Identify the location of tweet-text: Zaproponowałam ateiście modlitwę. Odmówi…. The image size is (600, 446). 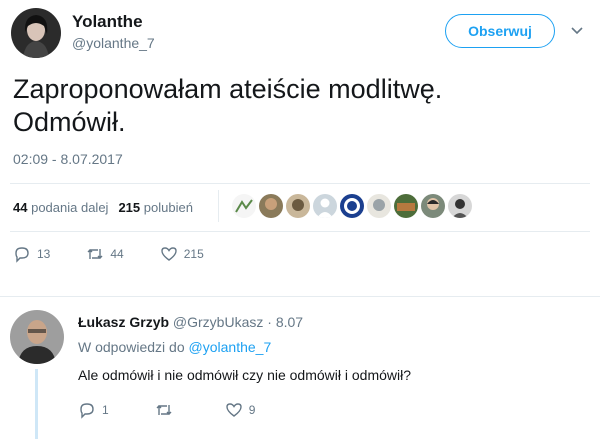
(293, 106).